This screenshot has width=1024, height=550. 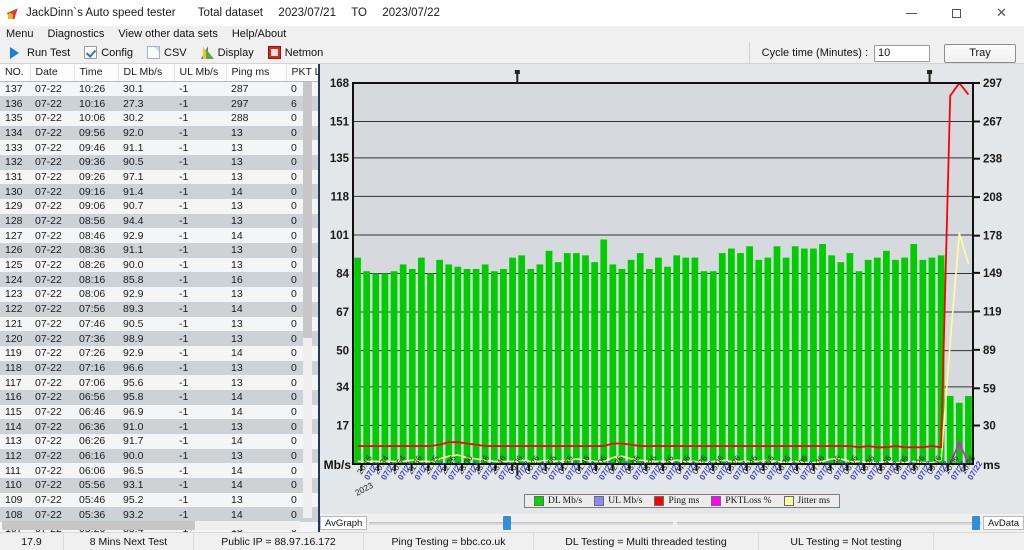 What do you see at coordinates (159, 441) in the screenshot?
I see `table-row: 11307-2206:2691.7-11403` at bounding box center [159, 441].